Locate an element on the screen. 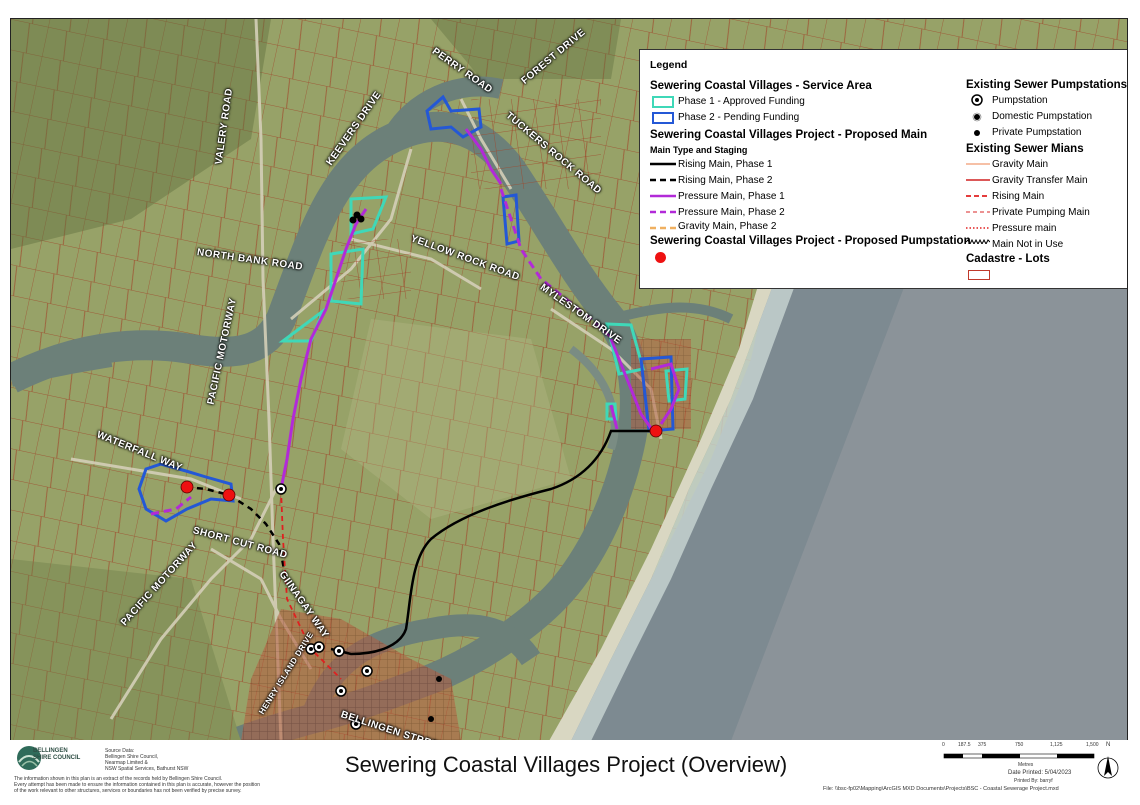 This screenshot has width=1140, height=805. legend-private-pumping: Private Pumping Main is located at coordinates (1041, 212).